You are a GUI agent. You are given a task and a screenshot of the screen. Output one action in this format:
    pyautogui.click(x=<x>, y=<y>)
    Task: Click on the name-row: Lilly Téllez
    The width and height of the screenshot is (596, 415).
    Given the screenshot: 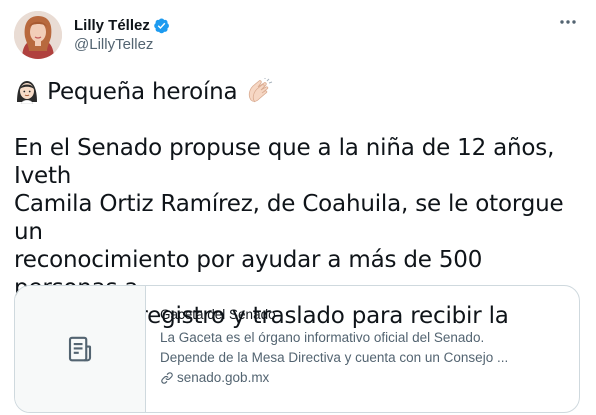 What is the action you would take?
    pyautogui.click(x=122, y=25)
    